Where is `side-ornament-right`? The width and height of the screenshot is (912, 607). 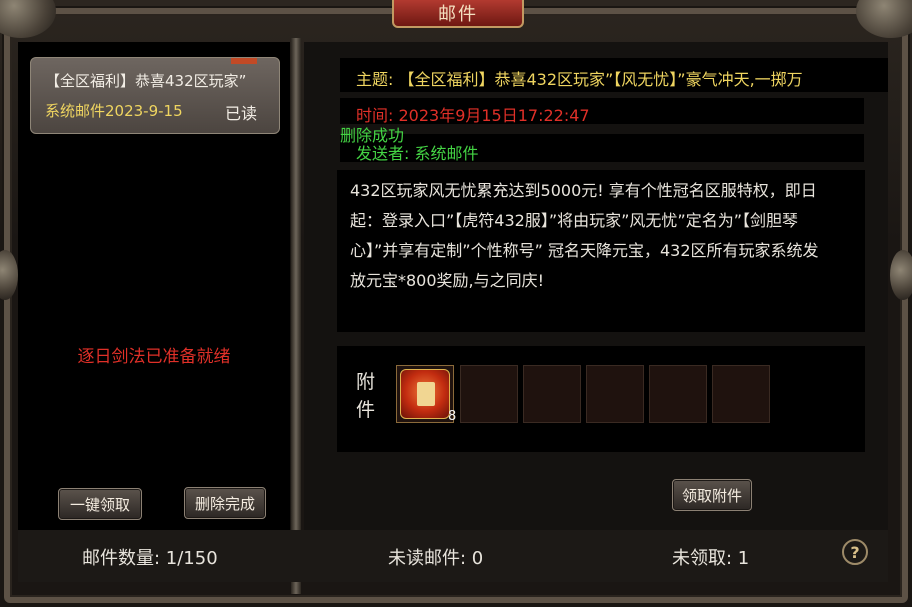 side-ornament-right is located at coordinates (901, 275).